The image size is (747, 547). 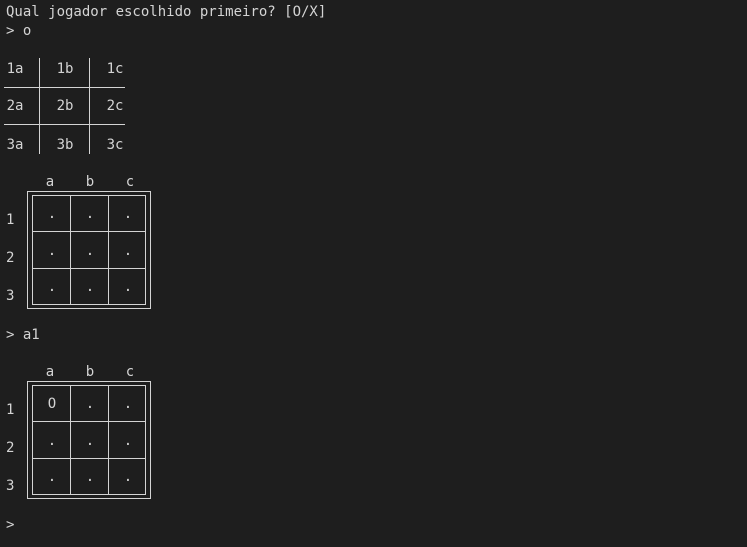 What do you see at coordinates (15, 106) in the screenshot?
I see `ref-cell: 2a` at bounding box center [15, 106].